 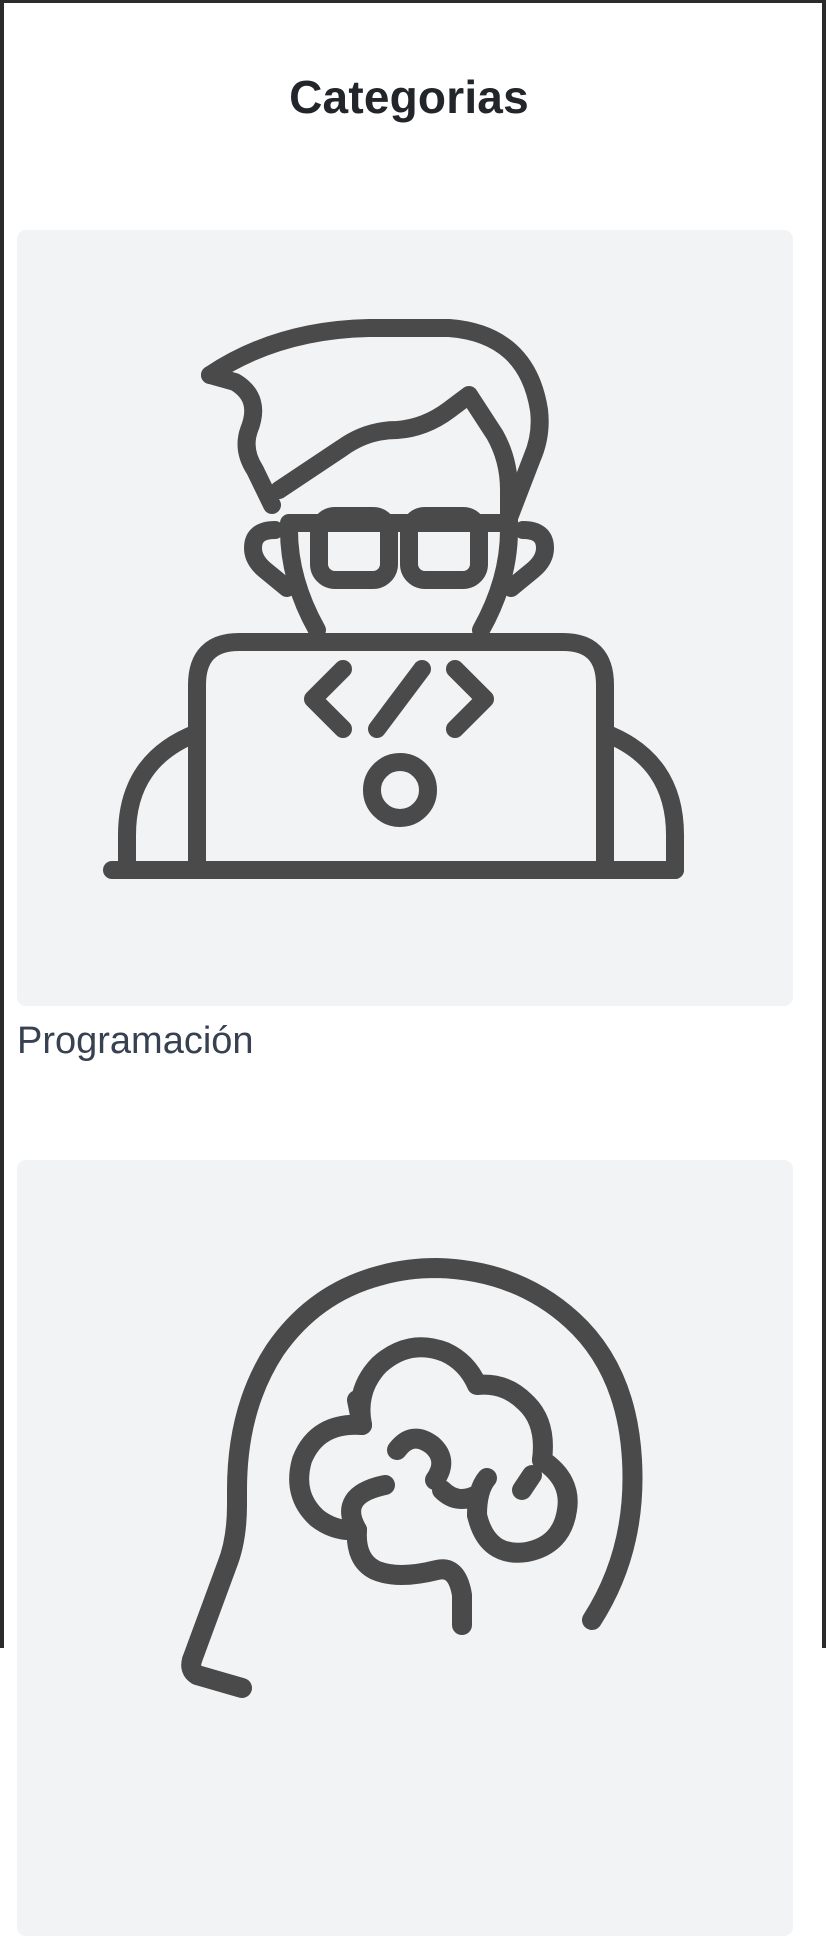 What do you see at coordinates (409, 97) in the screenshot?
I see `page-title: Categorias` at bounding box center [409, 97].